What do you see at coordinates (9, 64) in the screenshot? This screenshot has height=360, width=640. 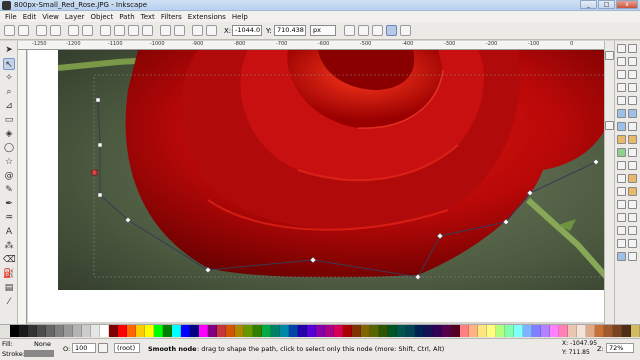 I see `node-tool-icon: ↖` at bounding box center [9, 64].